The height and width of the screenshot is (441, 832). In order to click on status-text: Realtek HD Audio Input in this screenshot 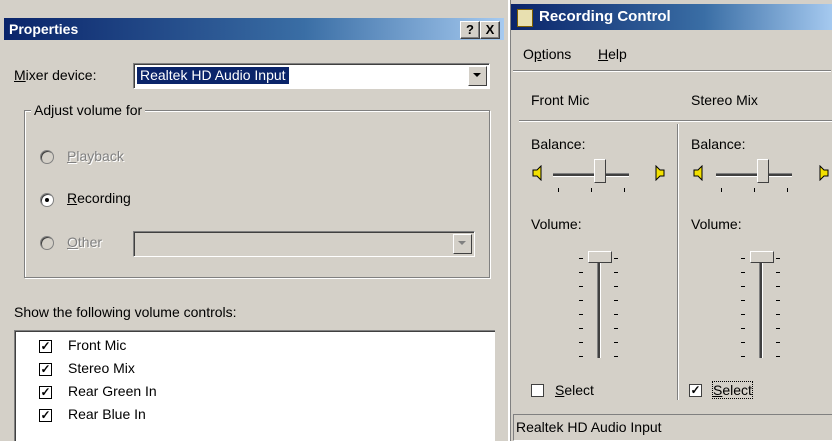, I will do `click(589, 427)`.